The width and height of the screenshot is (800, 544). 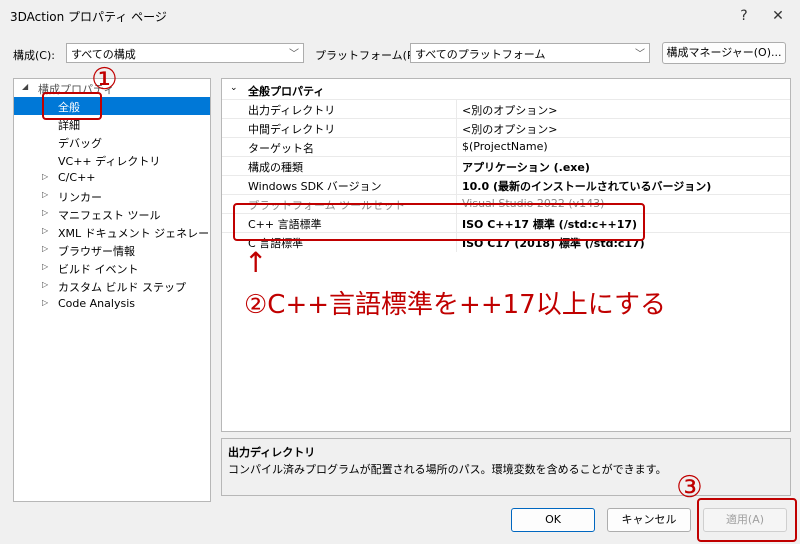 What do you see at coordinates (455, 305) in the screenshot?
I see `annotation-instruction: ②C++言語標準を++17以上にする` at bounding box center [455, 305].